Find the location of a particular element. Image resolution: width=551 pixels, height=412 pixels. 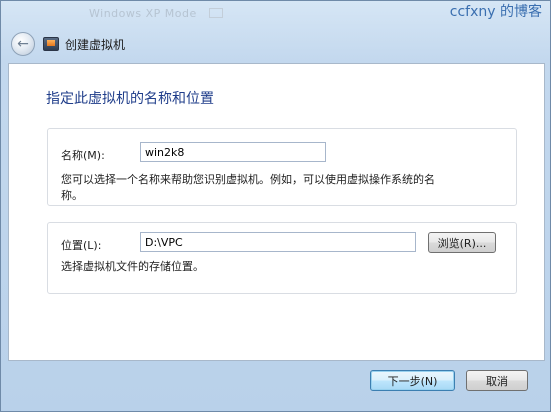

wizard-header: ← 创建虚拟机 is located at coordinates (275, 45).